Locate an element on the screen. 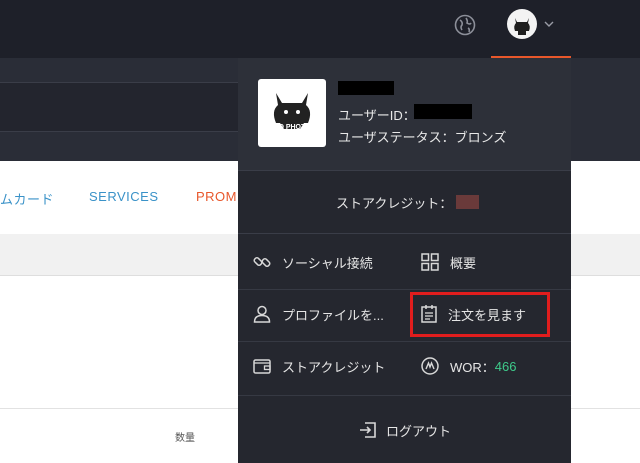 The width and height of the screenshot is (640, 463). header-strip is located at coordinates (120, 107).